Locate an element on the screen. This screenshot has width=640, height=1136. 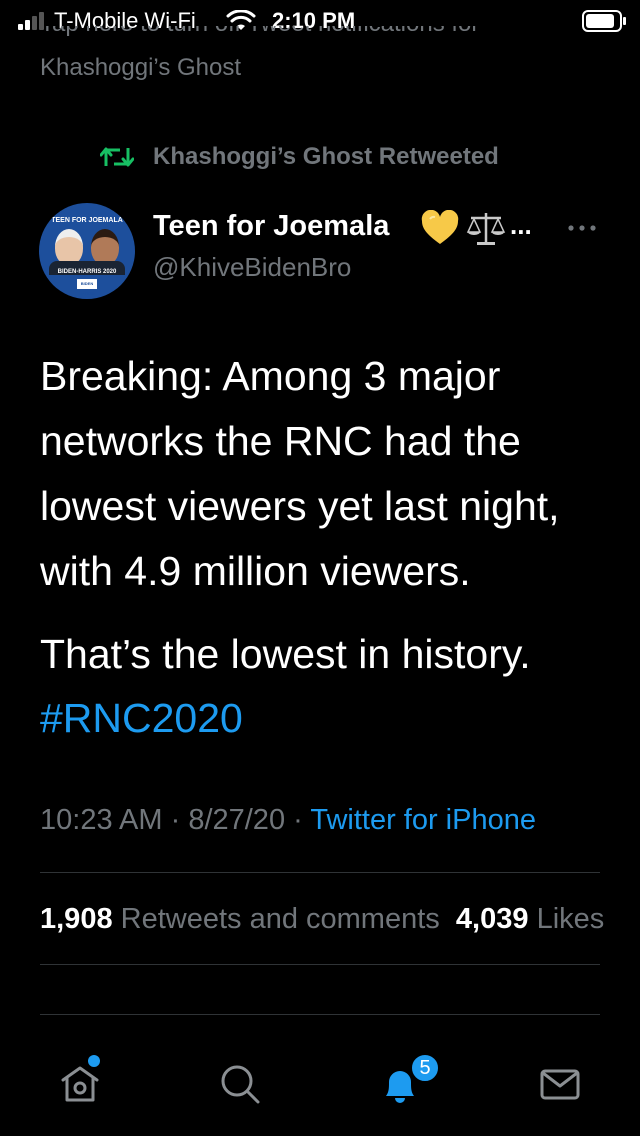
likes-stat: 4,039 Likes is located at coordinates (530, 919).